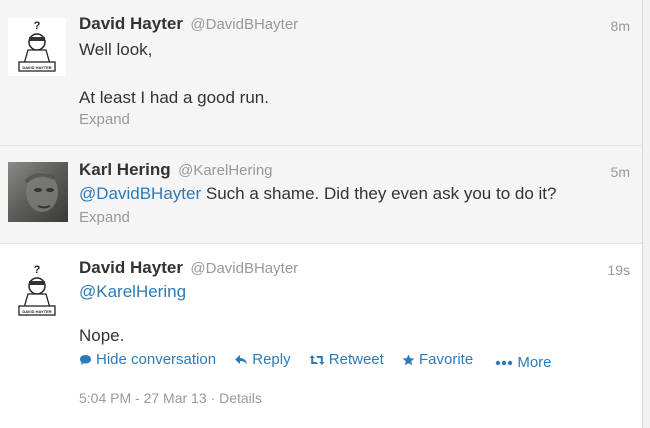 This screenshot has width=650, height=428. What do you see at coordinates (446, 359) in the screenshot?
I see `favorite-label: Favorite` at bounding box center [446, 359].